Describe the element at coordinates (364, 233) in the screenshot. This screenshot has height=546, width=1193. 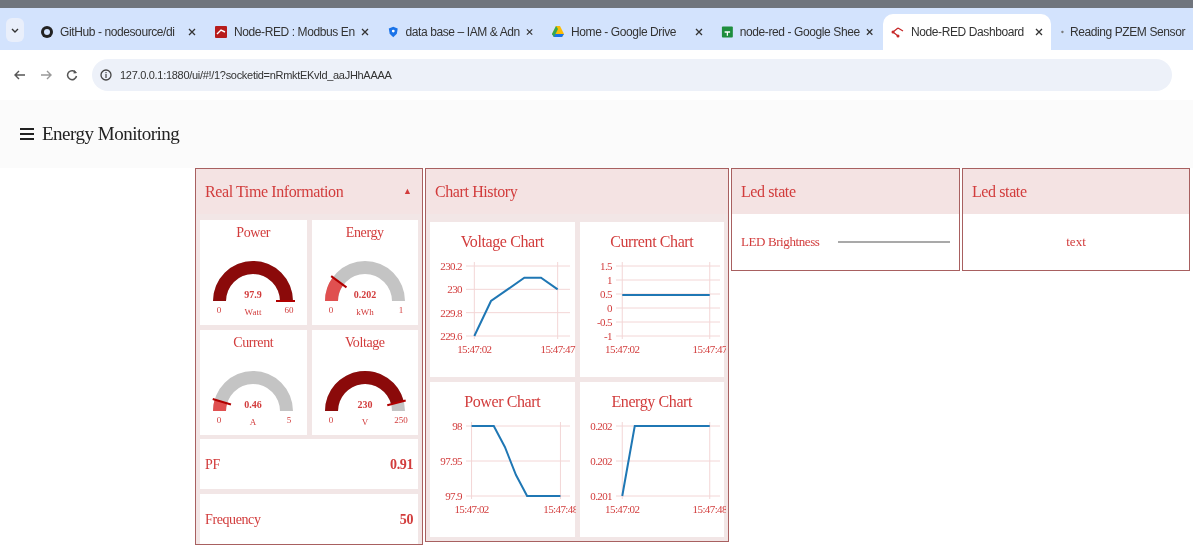
I see `gauge-title: Energy` at that location.